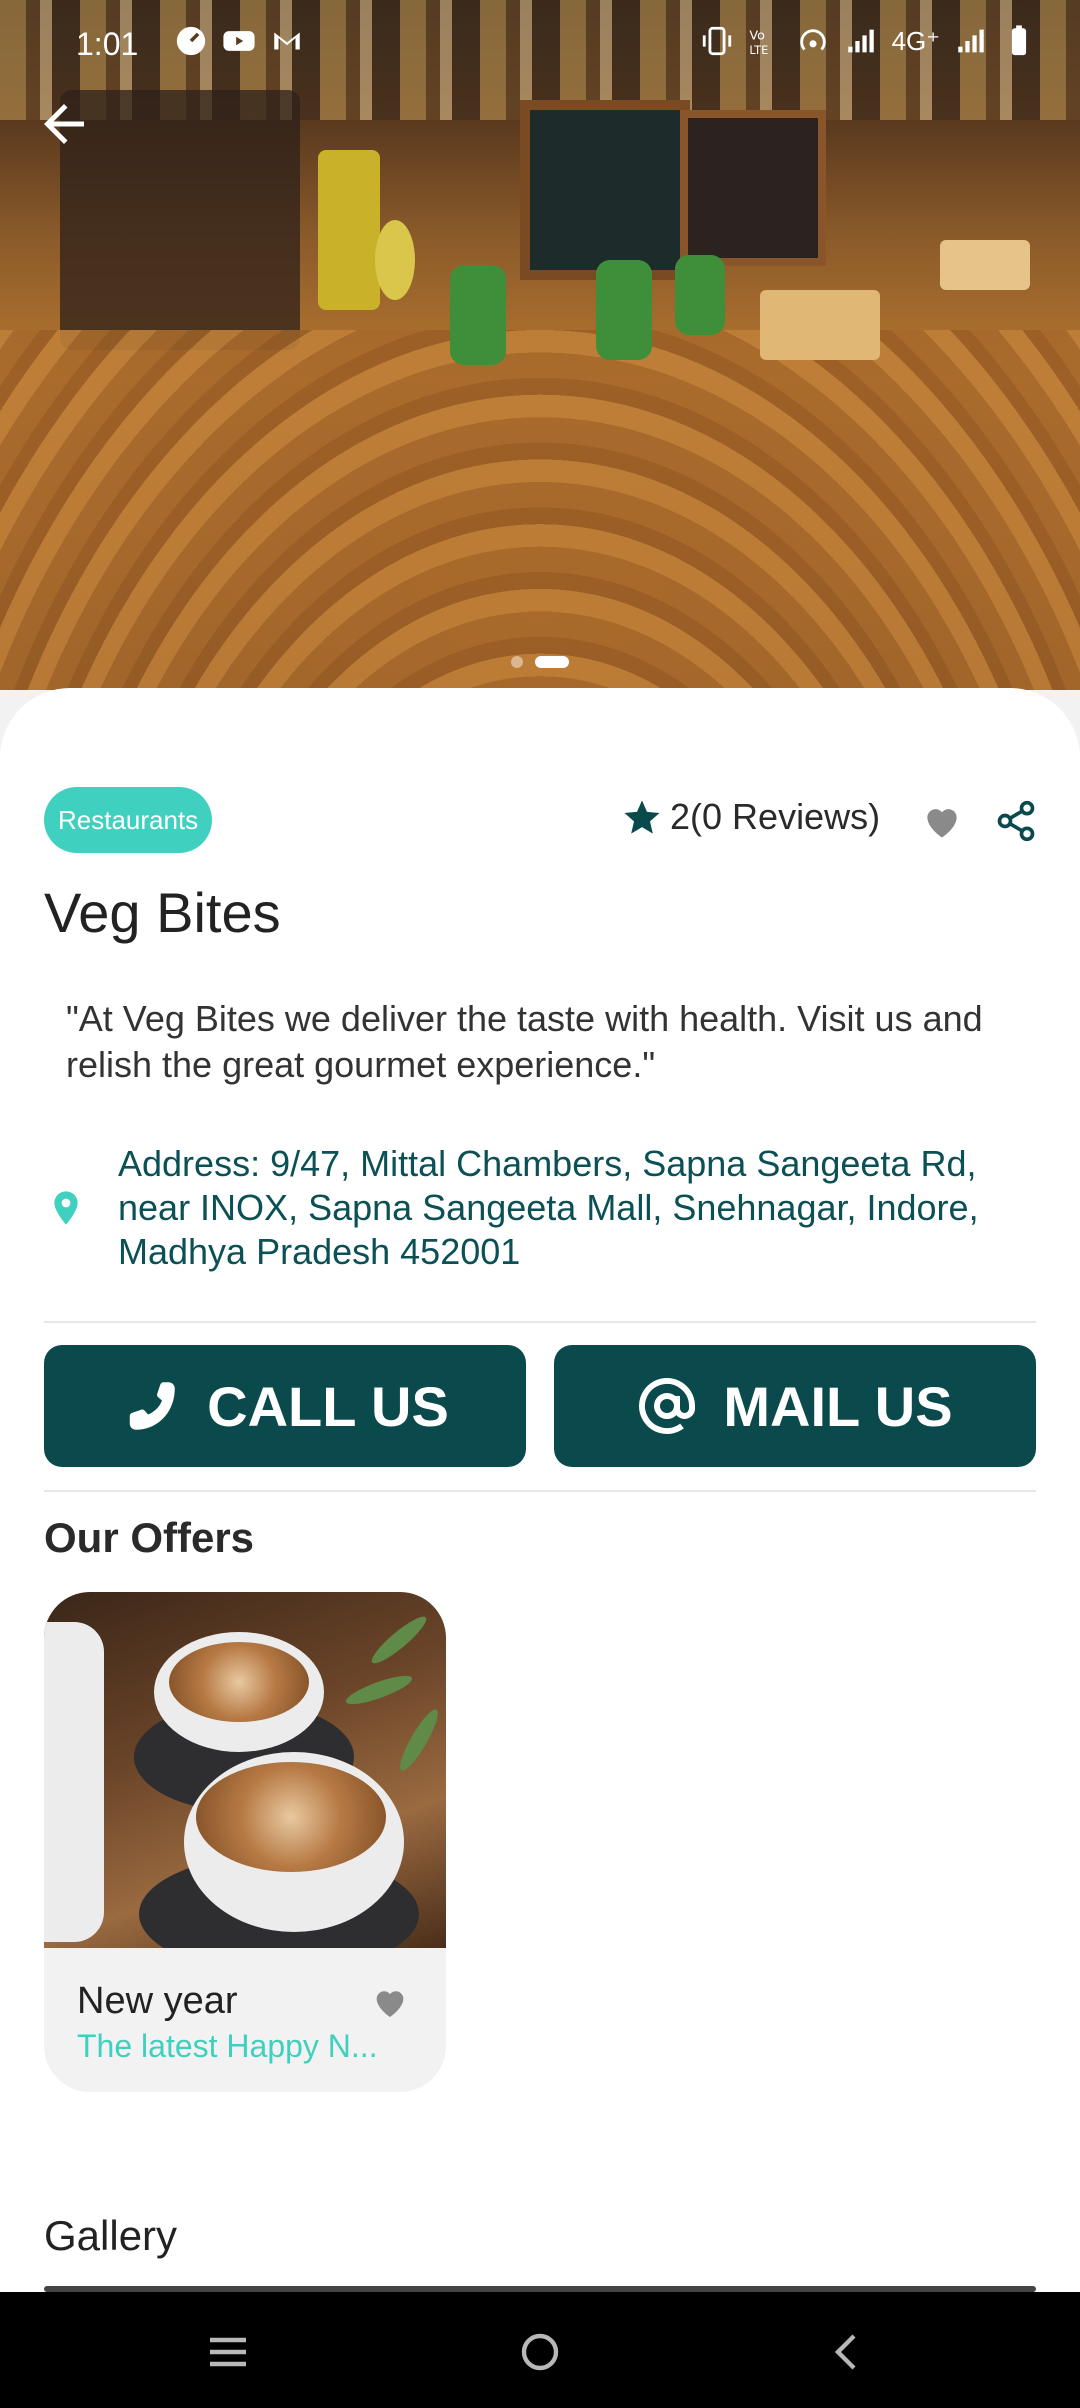 This screenshot has width=1080, height=2408. I want to click on rating-summary: 2 (0 Reviews), so click(751, 817).